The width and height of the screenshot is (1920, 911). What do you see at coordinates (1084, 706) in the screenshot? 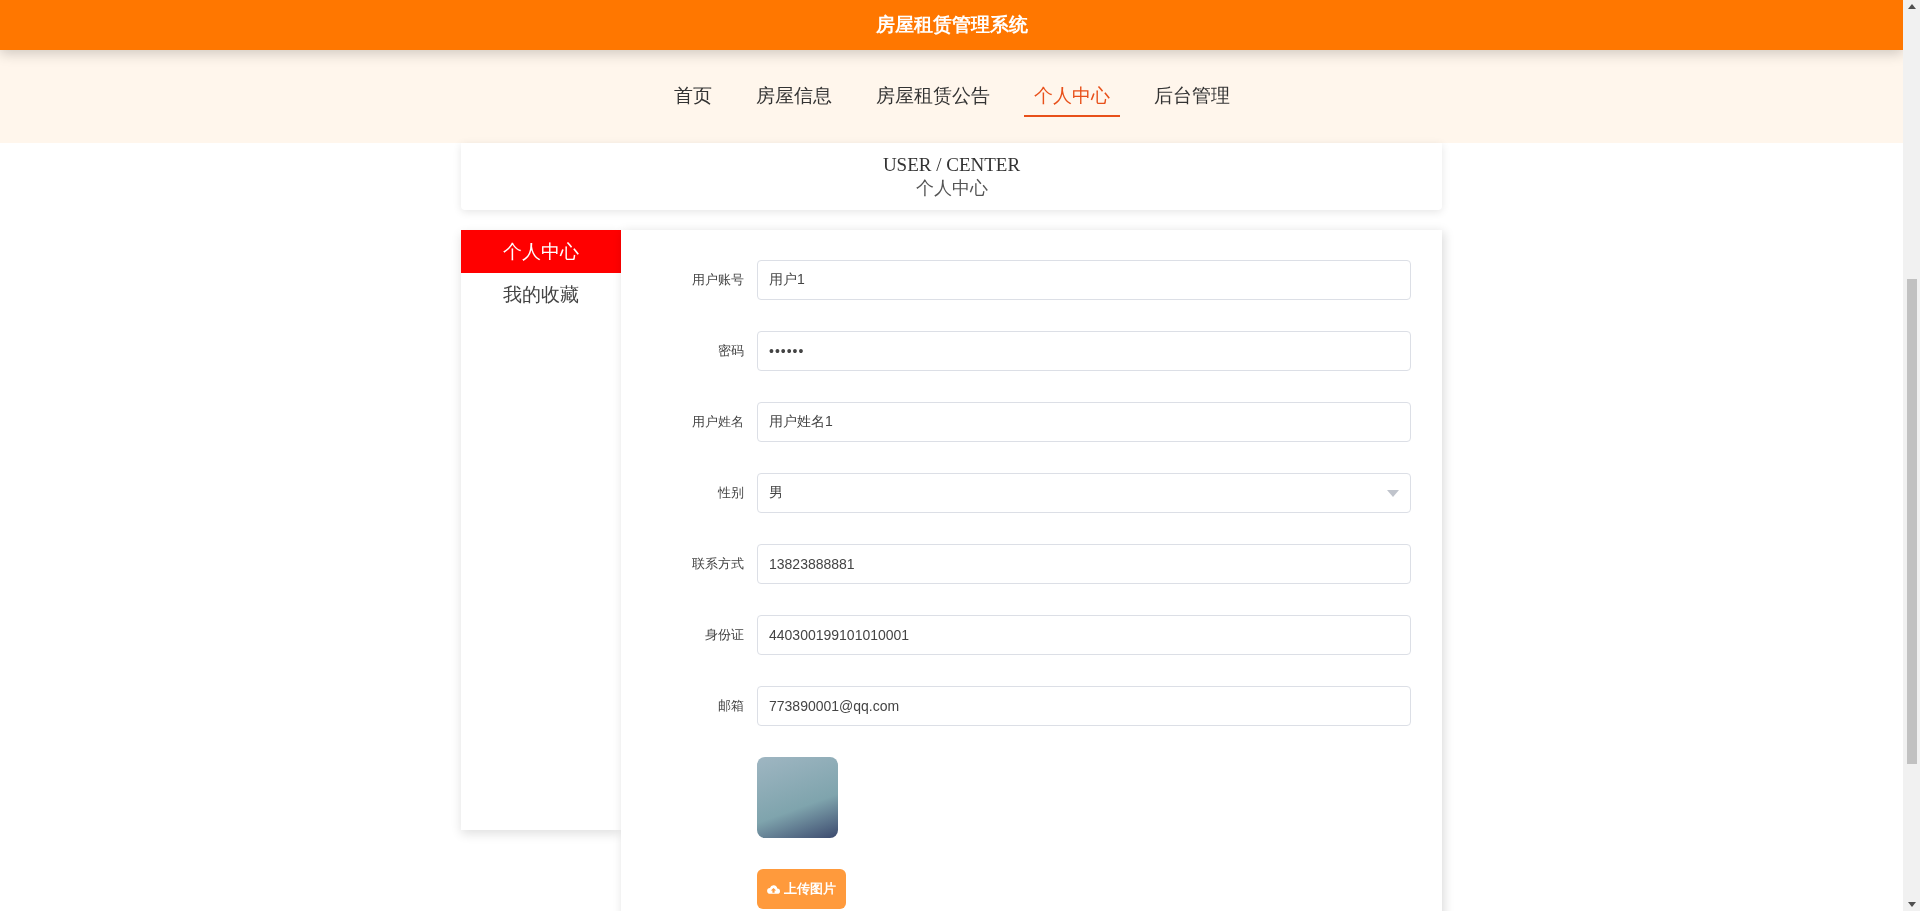
I see `input-field: 773890001@qq.com` at bounding box center [1084, 706].